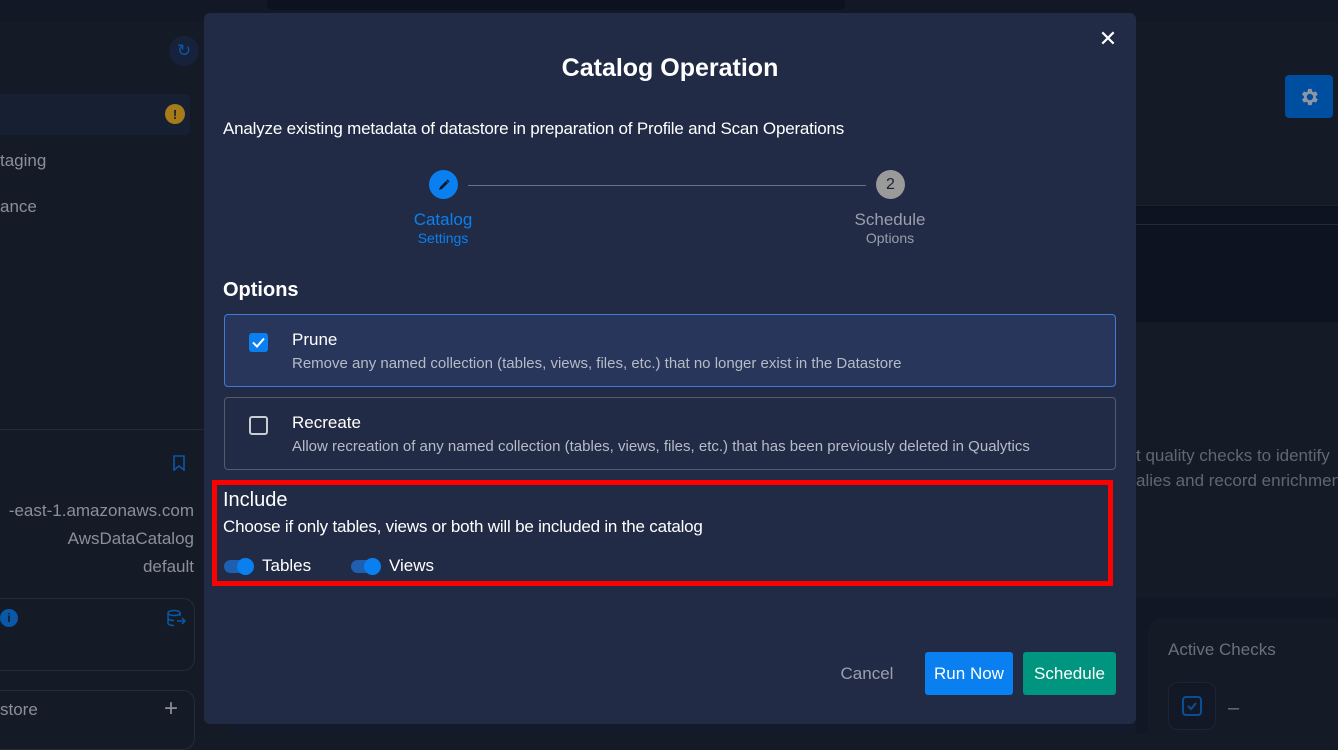 This screenshot has height=750, width=1338. Describe the element at coordinates (443, 238) in the screenshot. I see `step-1-sublabel: Settings` at that location.